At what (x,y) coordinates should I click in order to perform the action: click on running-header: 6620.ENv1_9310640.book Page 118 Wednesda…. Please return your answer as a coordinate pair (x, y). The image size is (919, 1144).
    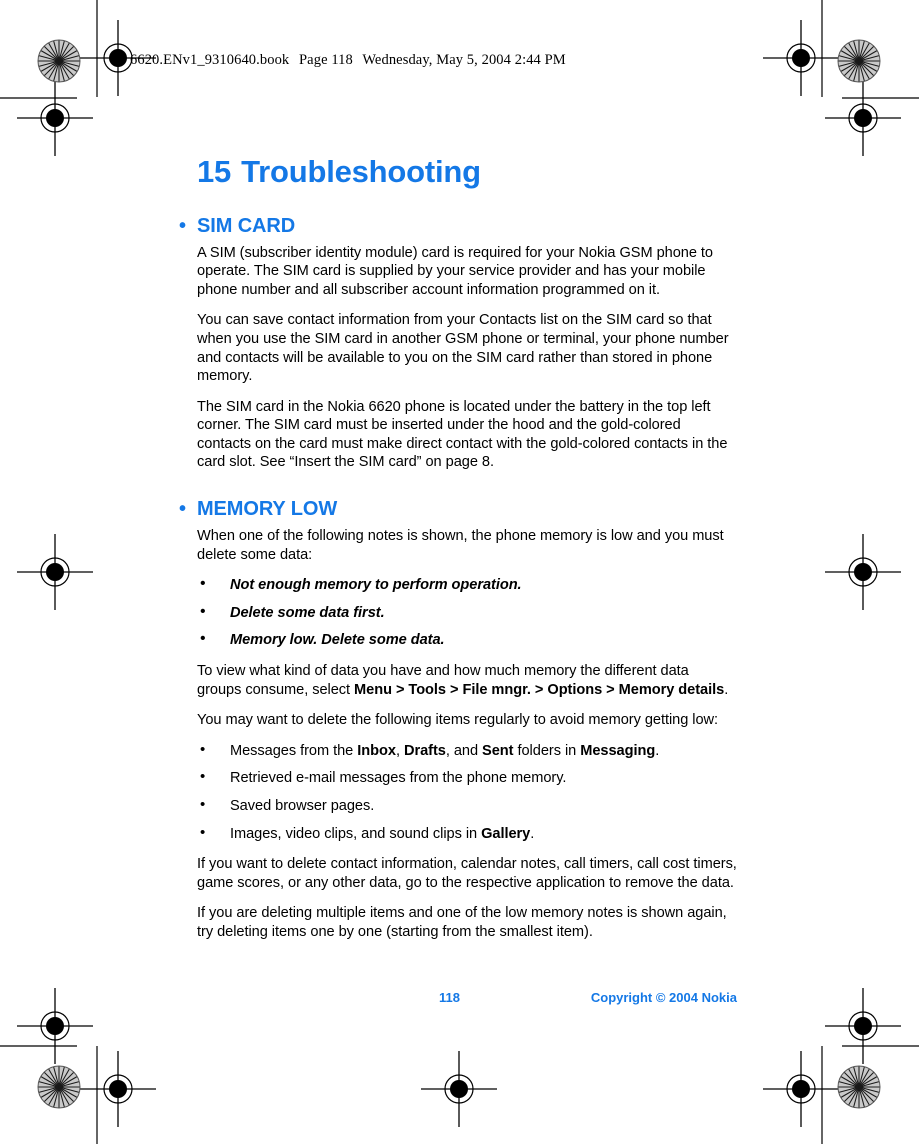
    Looking at the image, I should click on (348, 60).